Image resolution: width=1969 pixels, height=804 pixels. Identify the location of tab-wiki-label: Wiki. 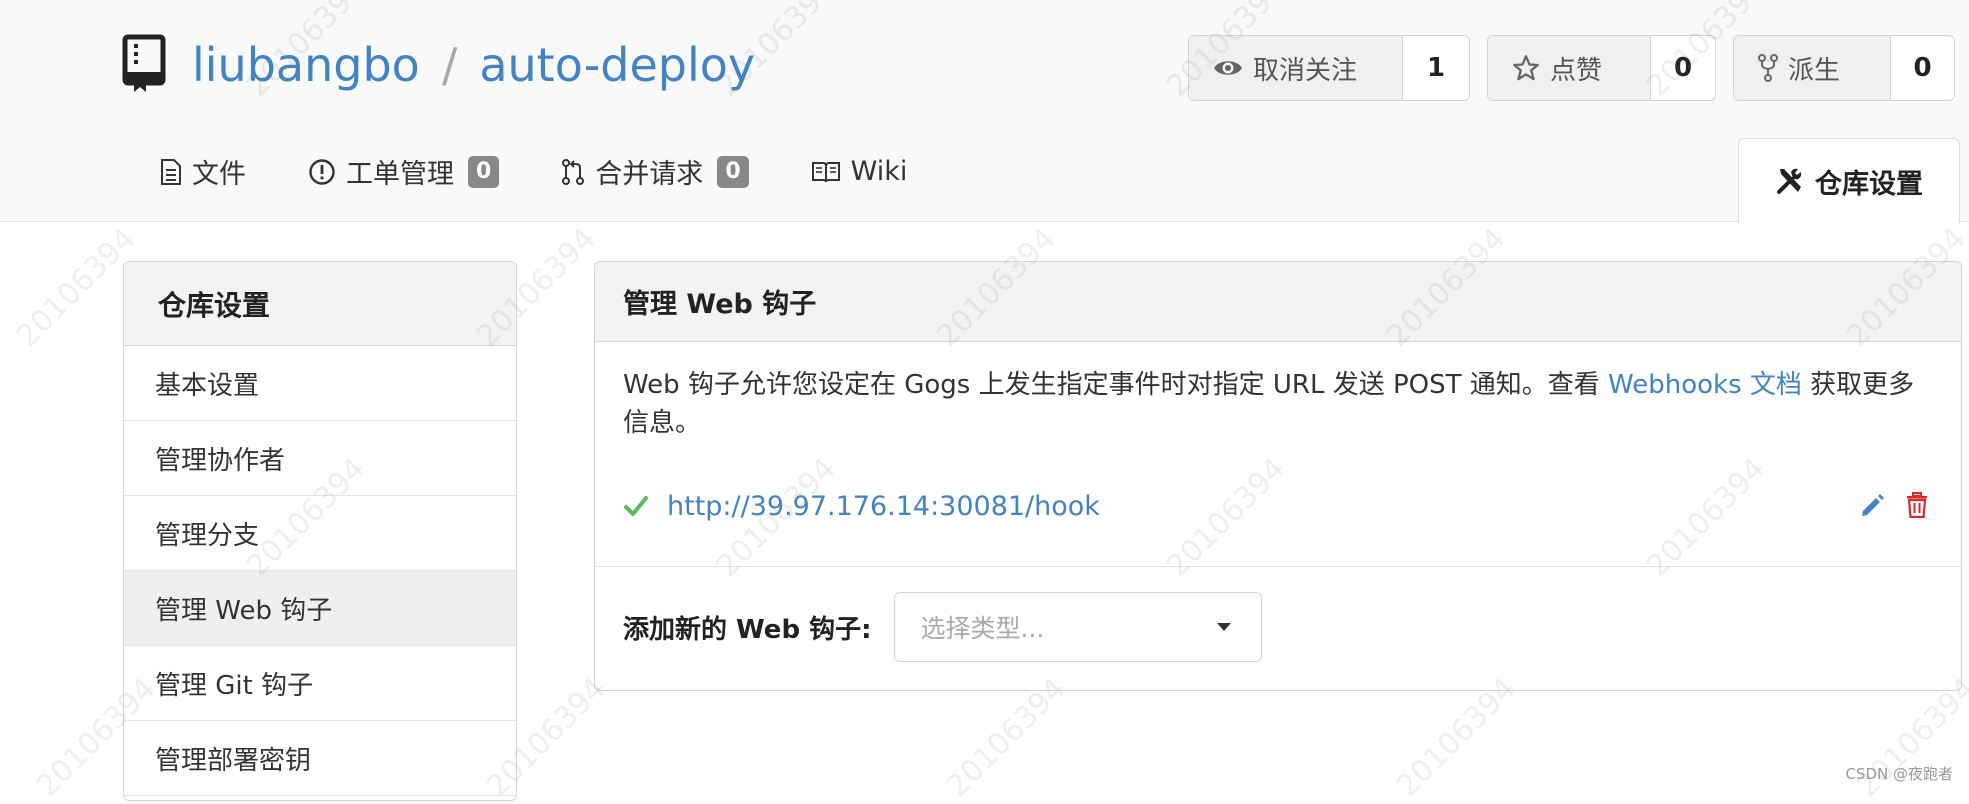
(879, 171).